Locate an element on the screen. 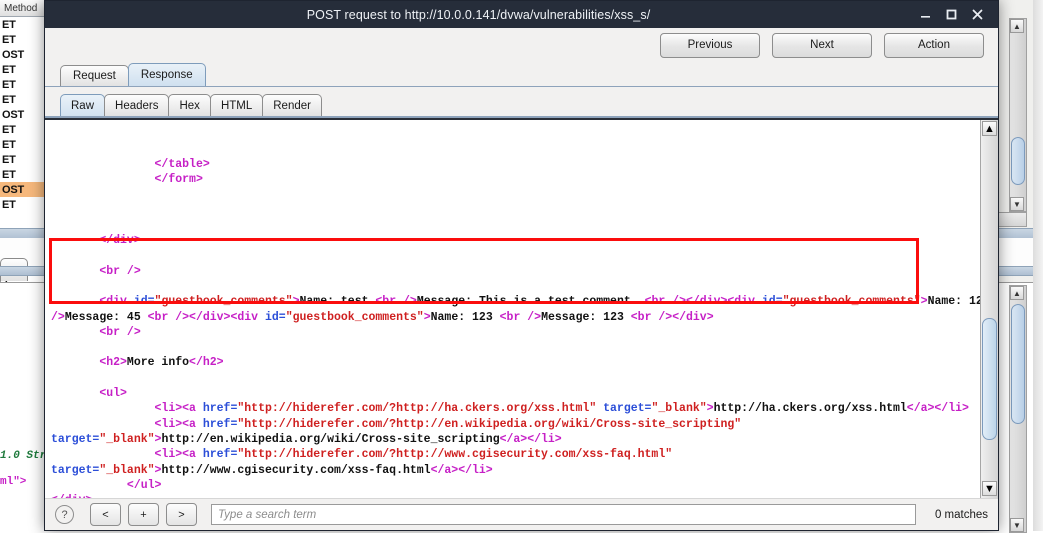  code-token-tag: </table> is located at coordinates (182, 164).